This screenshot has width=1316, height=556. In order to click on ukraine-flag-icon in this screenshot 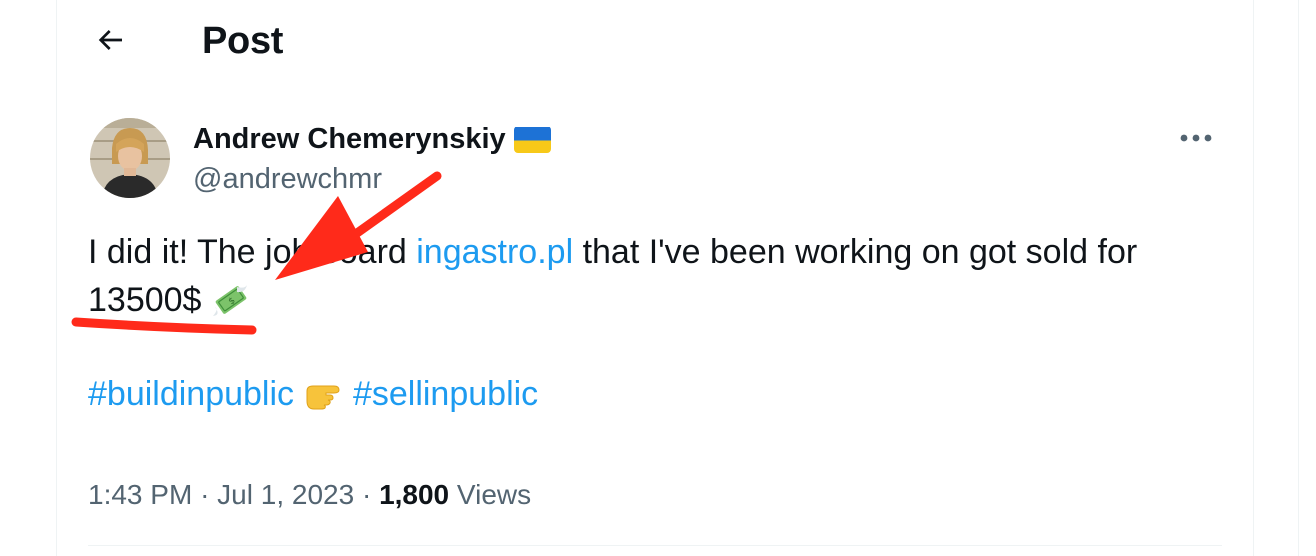, I will do `click(532, 139)`.